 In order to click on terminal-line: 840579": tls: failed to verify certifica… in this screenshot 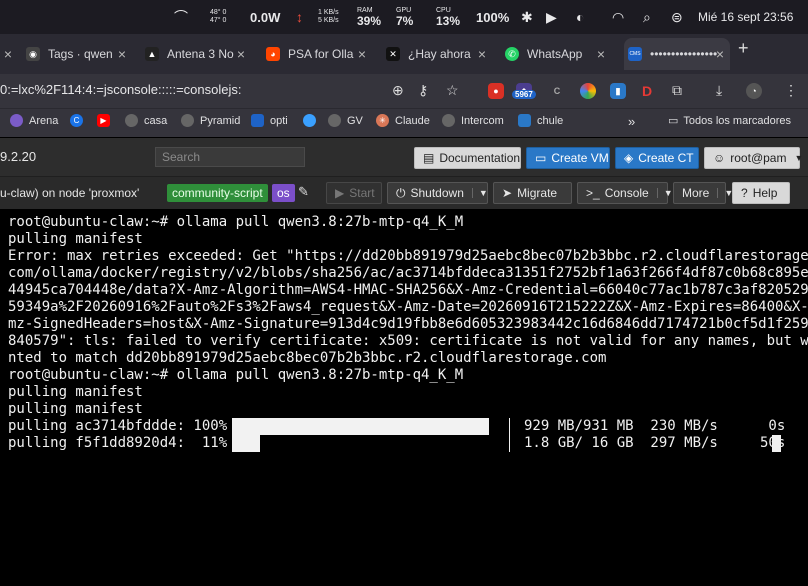, I will do `click(408, 341)`.